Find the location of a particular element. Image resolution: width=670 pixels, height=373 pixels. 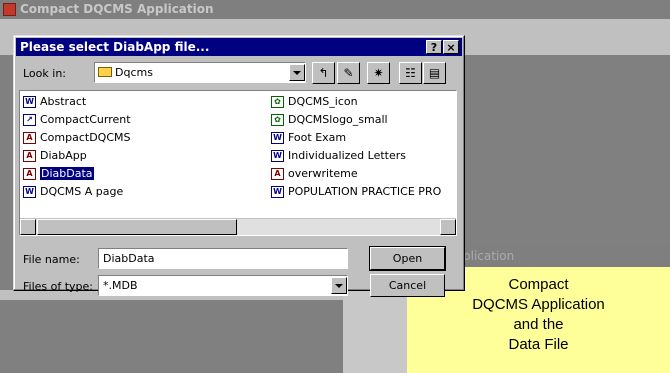

file-name-text: DiabApp is located at coordinates (63, 155).